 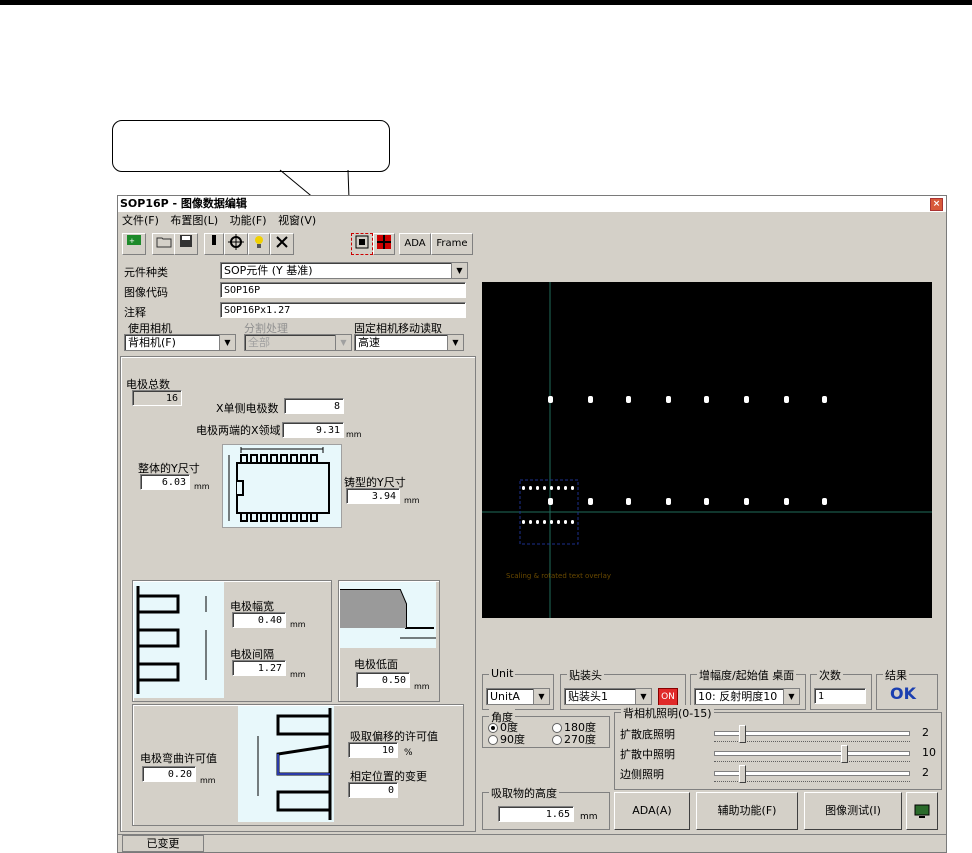 What do you see at coordinates (169, 774) in the screenshot?
I see `electrode-bend-field: 0.20` at bounding box center [169, 774].